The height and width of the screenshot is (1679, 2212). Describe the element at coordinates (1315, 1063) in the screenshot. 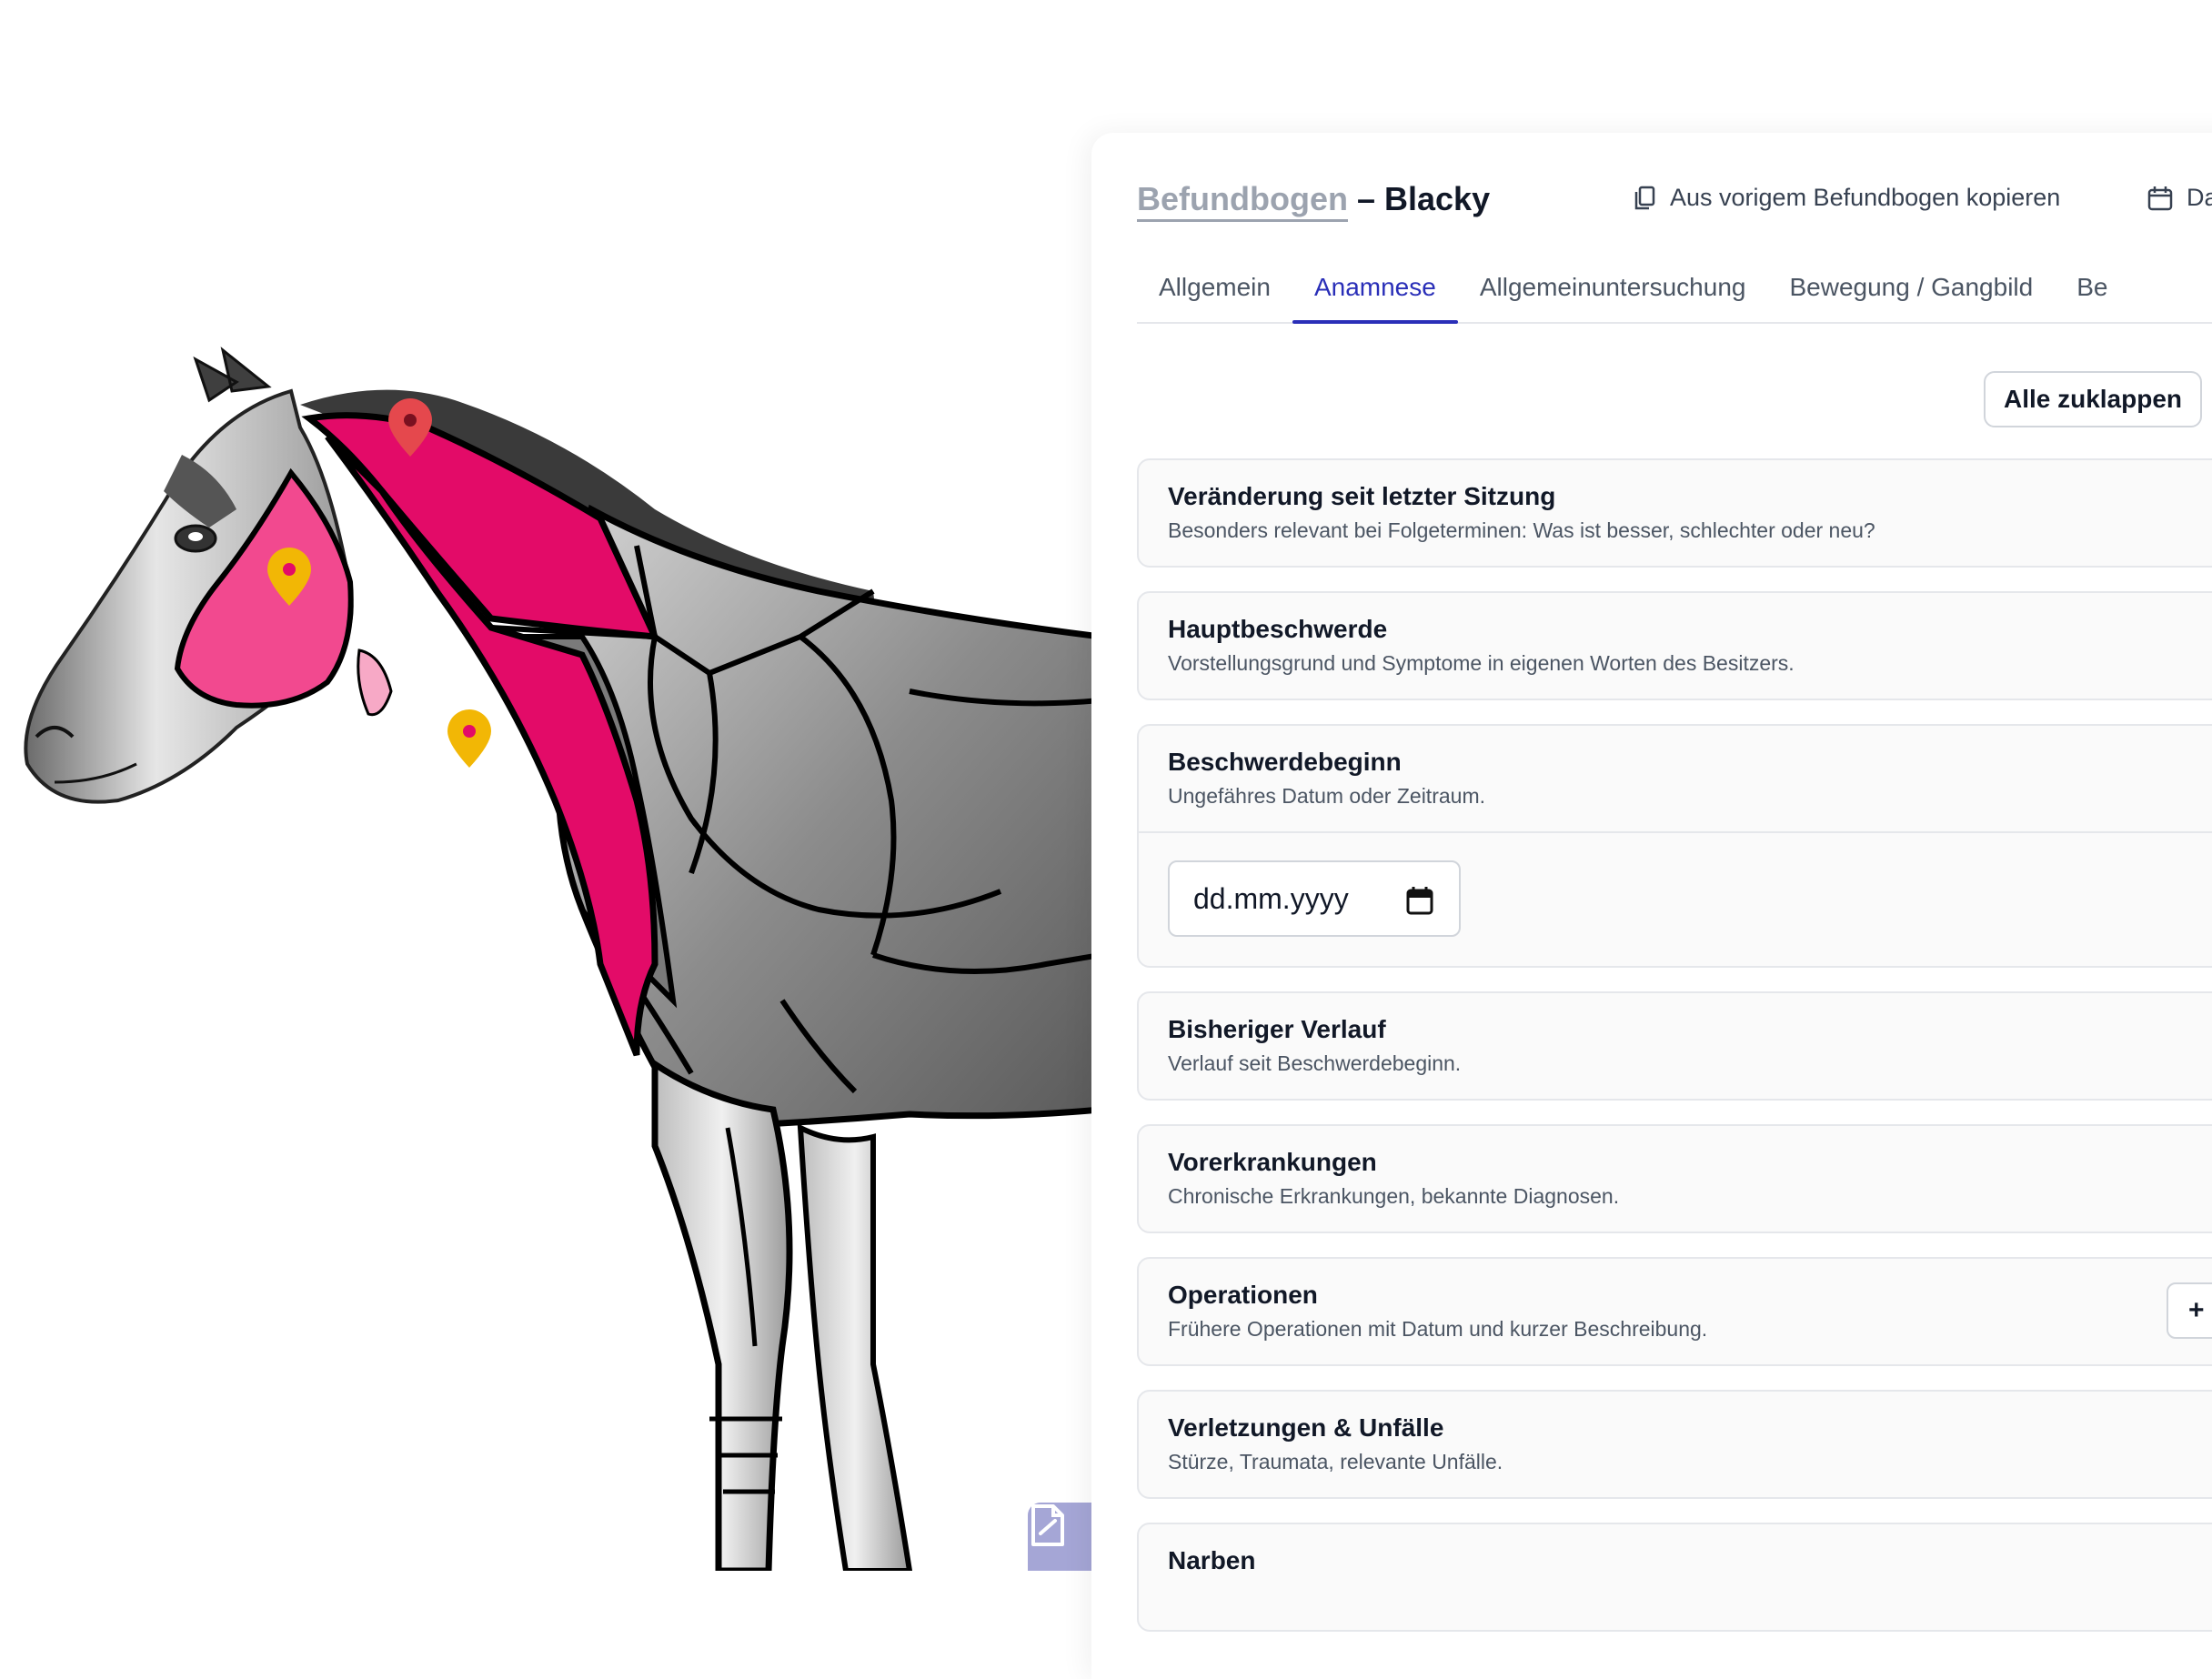

I see `section-description: Verlauf seit Beschwerdebeginn.` at that location.